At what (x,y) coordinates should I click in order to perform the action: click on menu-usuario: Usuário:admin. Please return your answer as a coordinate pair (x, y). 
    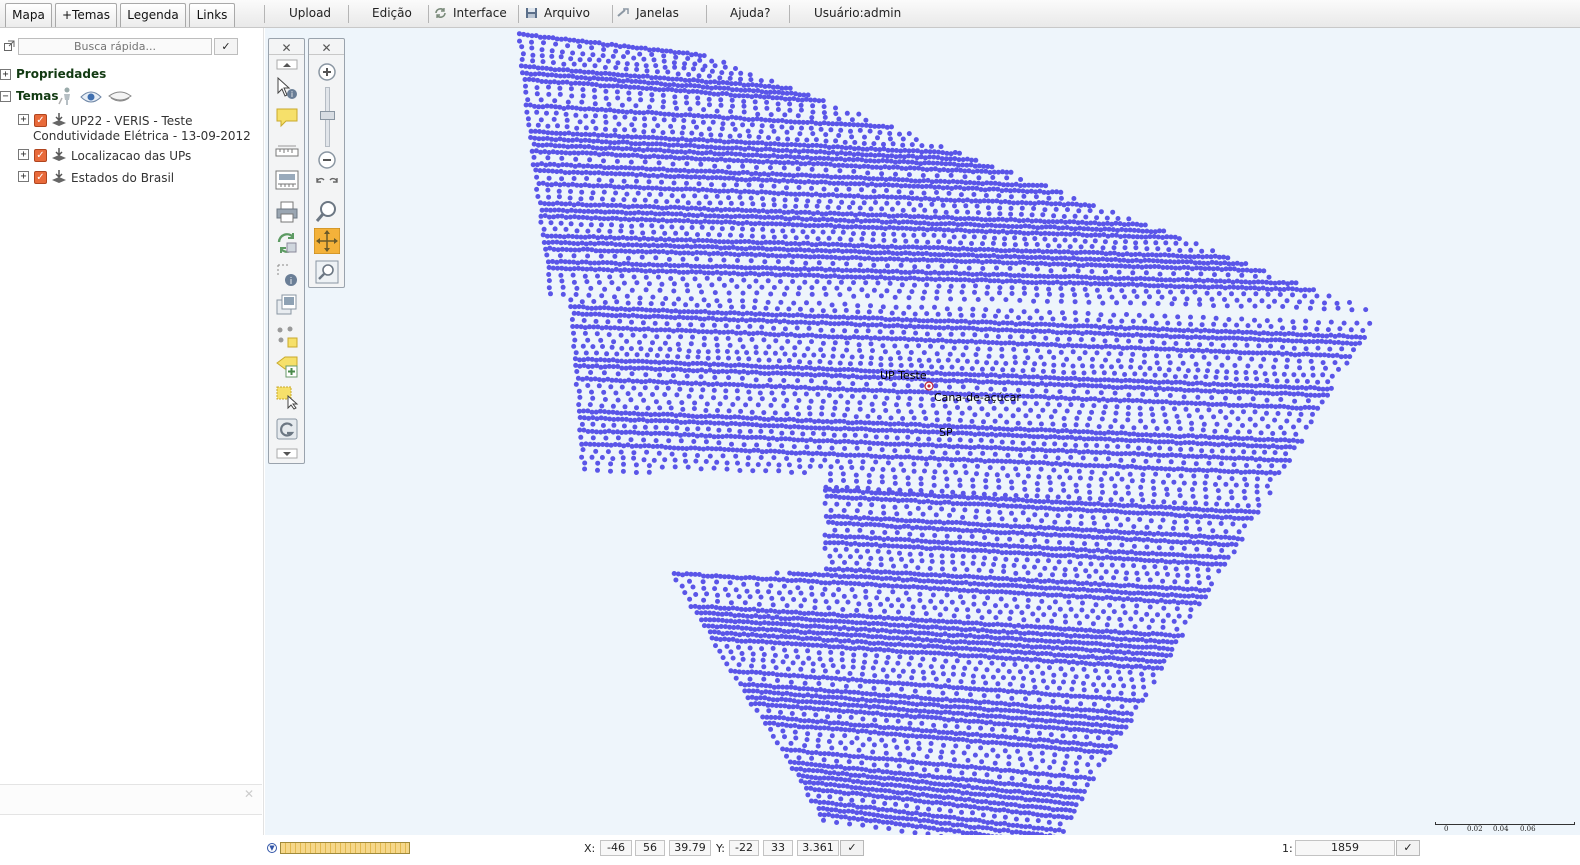
    Looking at the image, I should click on (857, 13).